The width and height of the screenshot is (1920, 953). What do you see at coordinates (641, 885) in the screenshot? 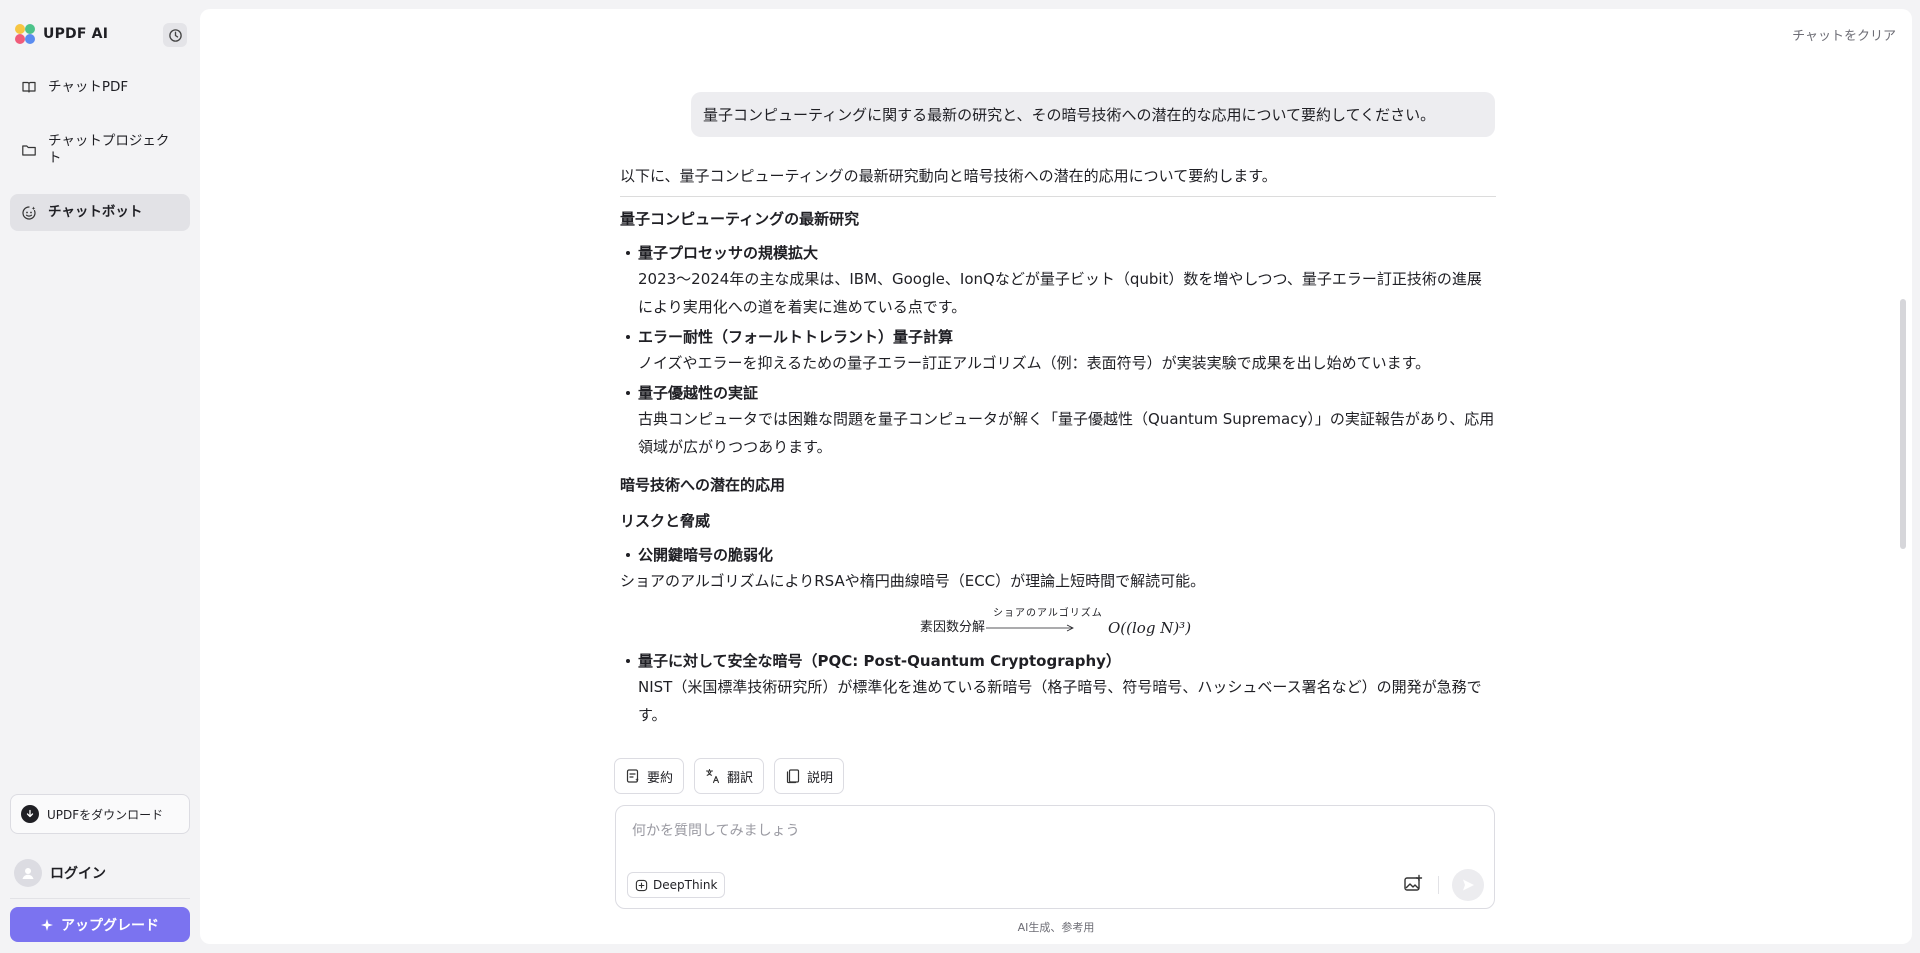
I see `deepthink-icon` at bounding box center [641, 885].